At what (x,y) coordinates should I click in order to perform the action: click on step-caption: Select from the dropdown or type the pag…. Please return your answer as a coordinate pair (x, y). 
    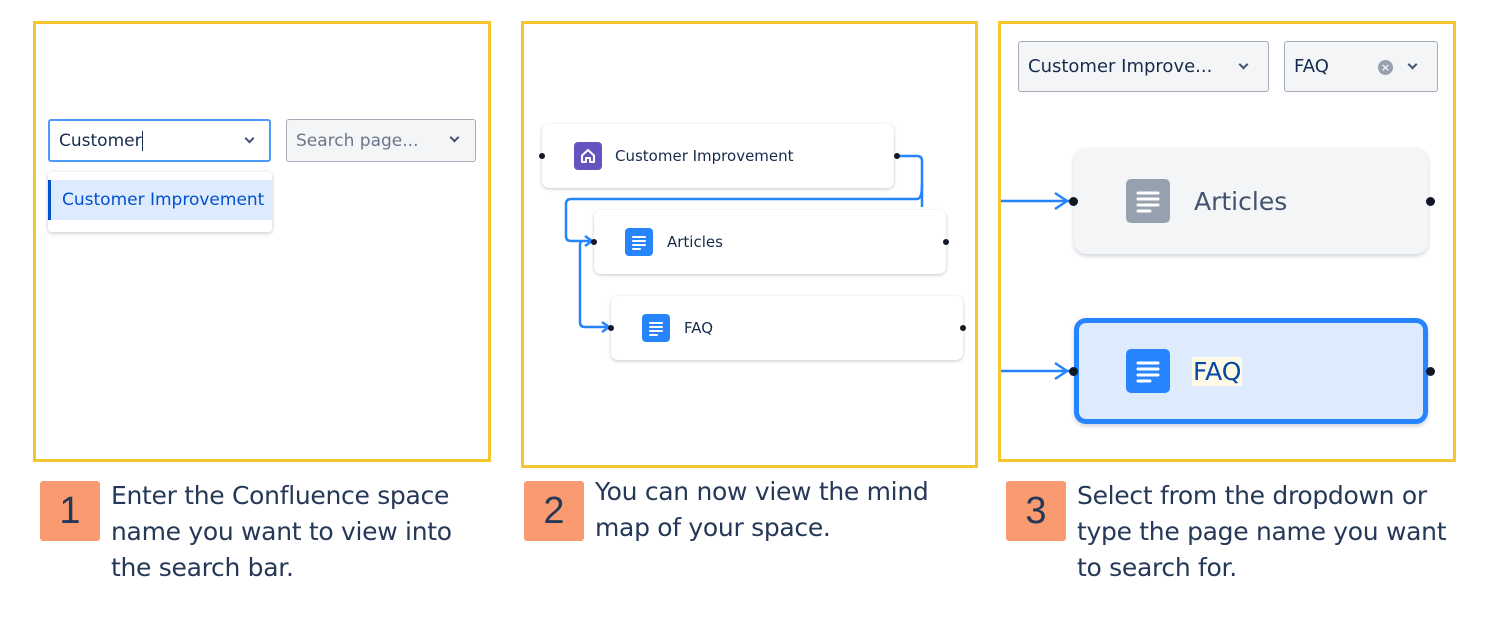
    Looking at the image, I should click on (1262, 531).